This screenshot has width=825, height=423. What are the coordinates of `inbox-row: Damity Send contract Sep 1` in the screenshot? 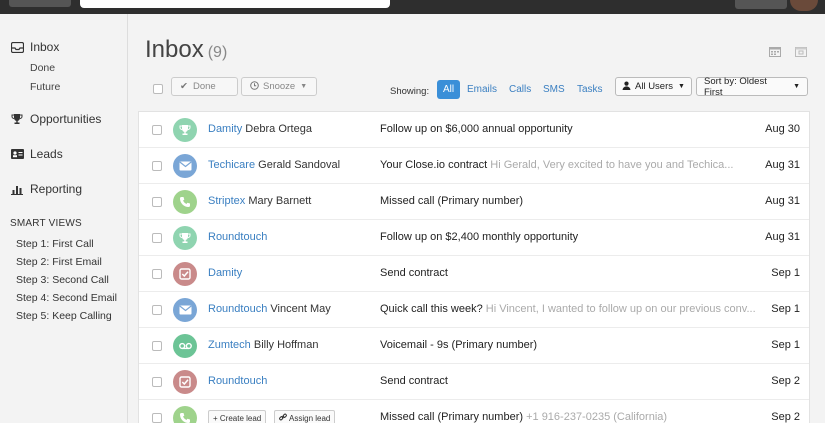 It's located at (474, 274).